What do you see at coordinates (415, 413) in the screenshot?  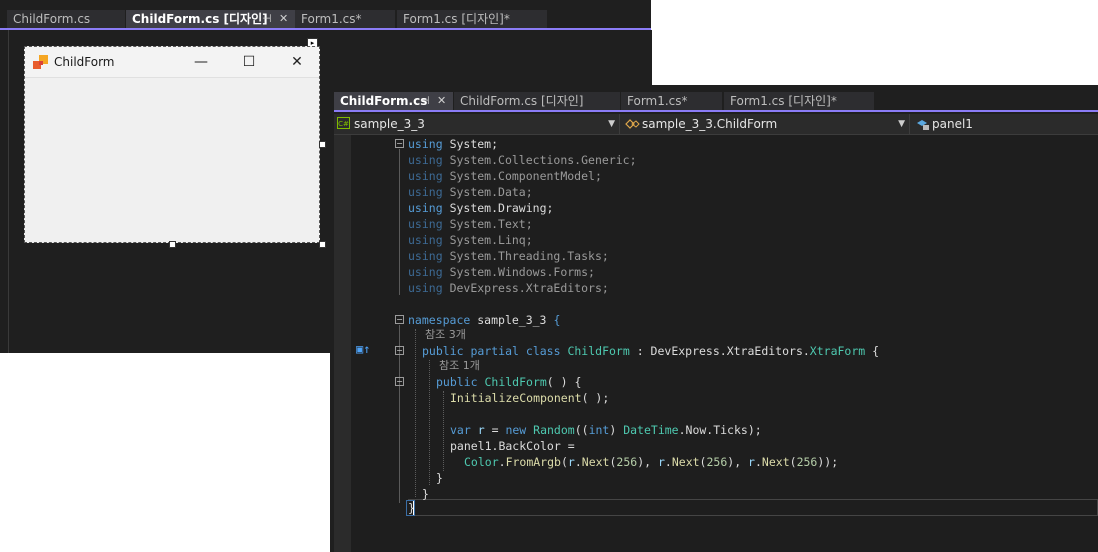 I see `indent-guide` at bounding box center [415, 413].